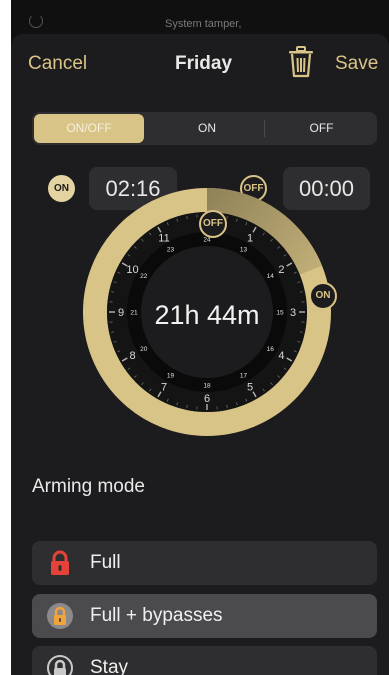  I want to click on segment-on-off: ON/OFF, so click(89, 128).